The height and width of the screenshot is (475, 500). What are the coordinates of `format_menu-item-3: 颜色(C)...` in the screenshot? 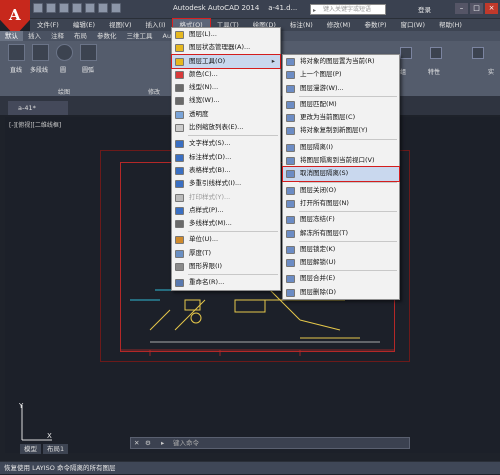 It's located at (226, 74).